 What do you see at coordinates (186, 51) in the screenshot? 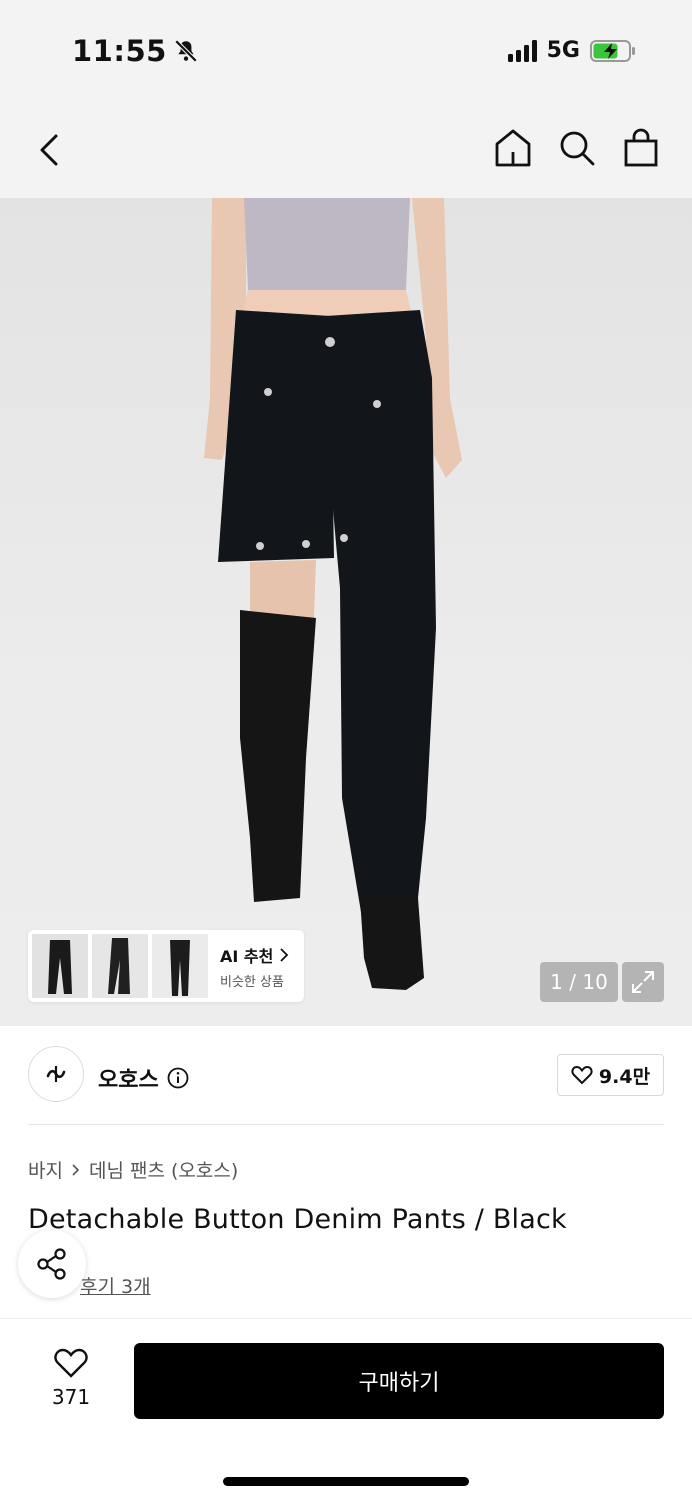
I see `bell-slash-icon` at bounding box center [186, 51].